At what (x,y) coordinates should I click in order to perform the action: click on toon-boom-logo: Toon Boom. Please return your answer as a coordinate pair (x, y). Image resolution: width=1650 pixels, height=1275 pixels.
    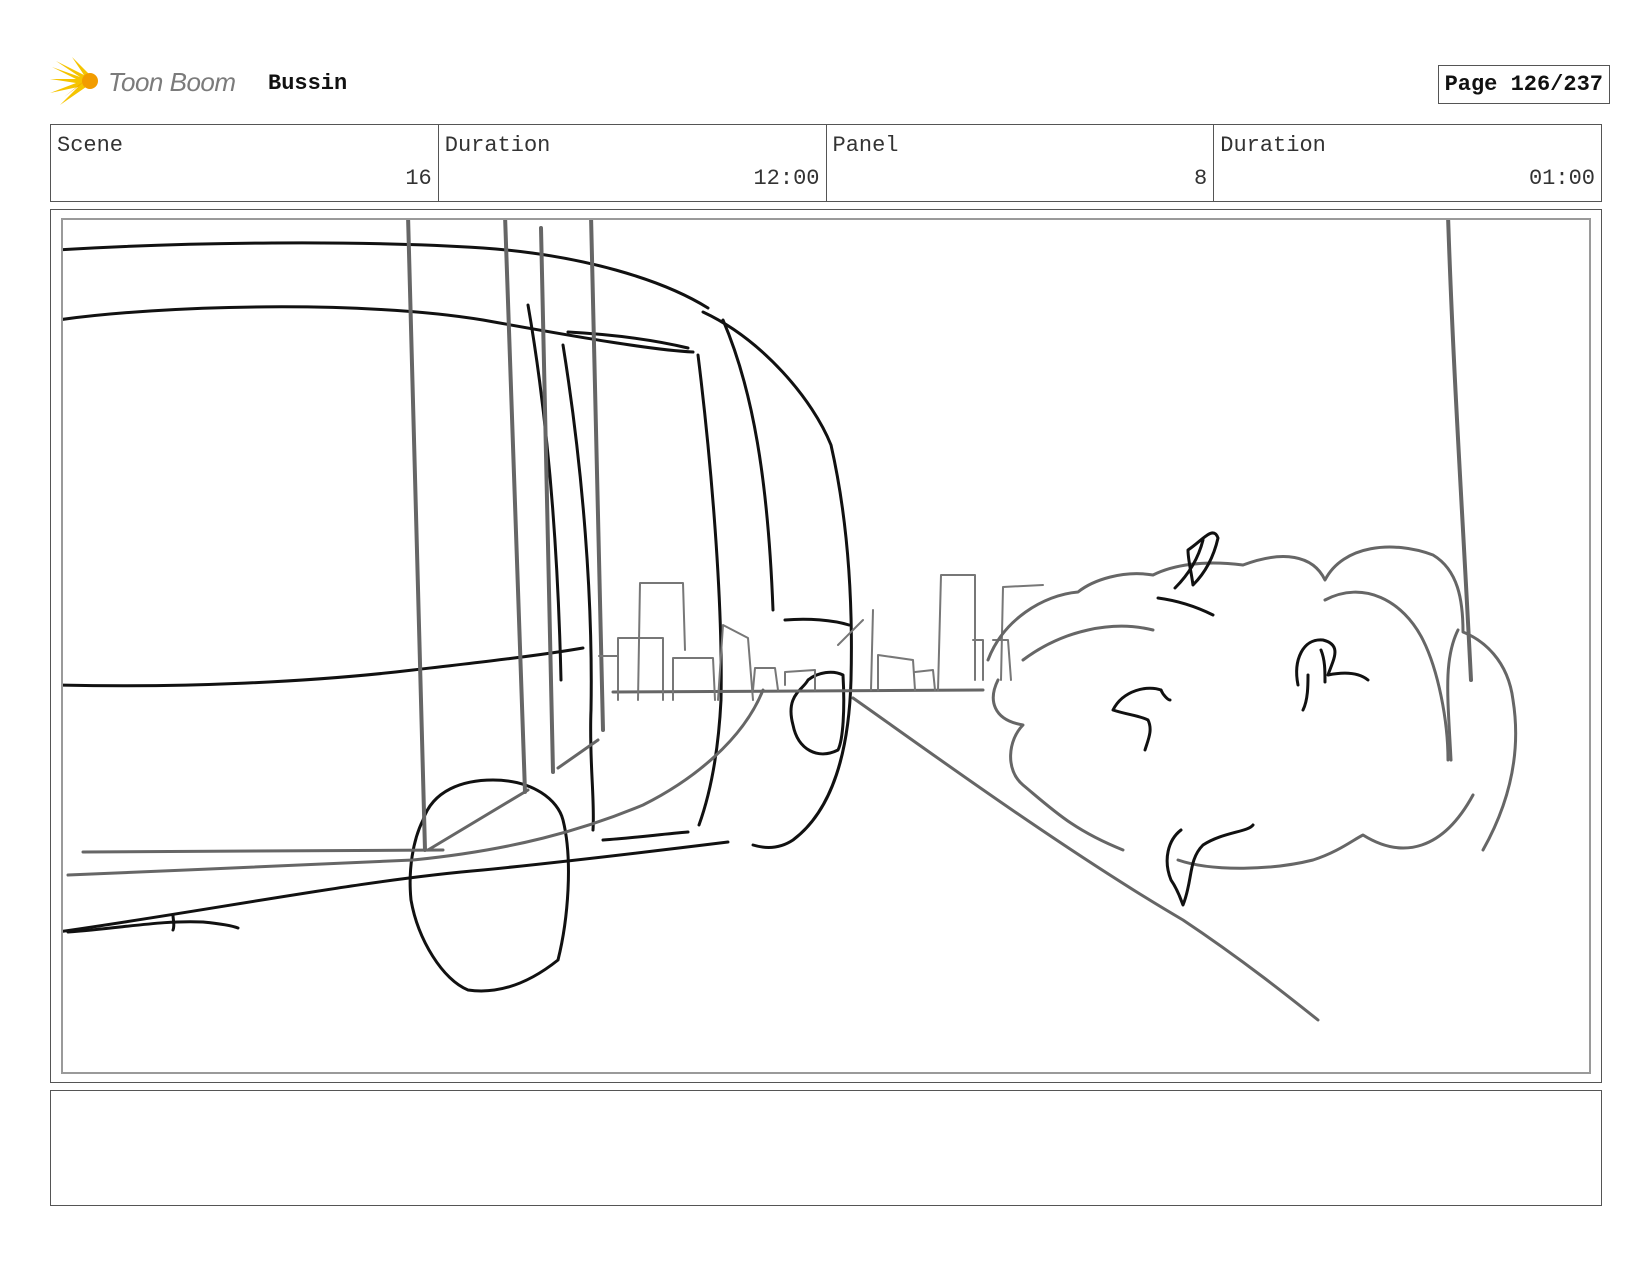
    Looking at the image, I should click on (150, 82).